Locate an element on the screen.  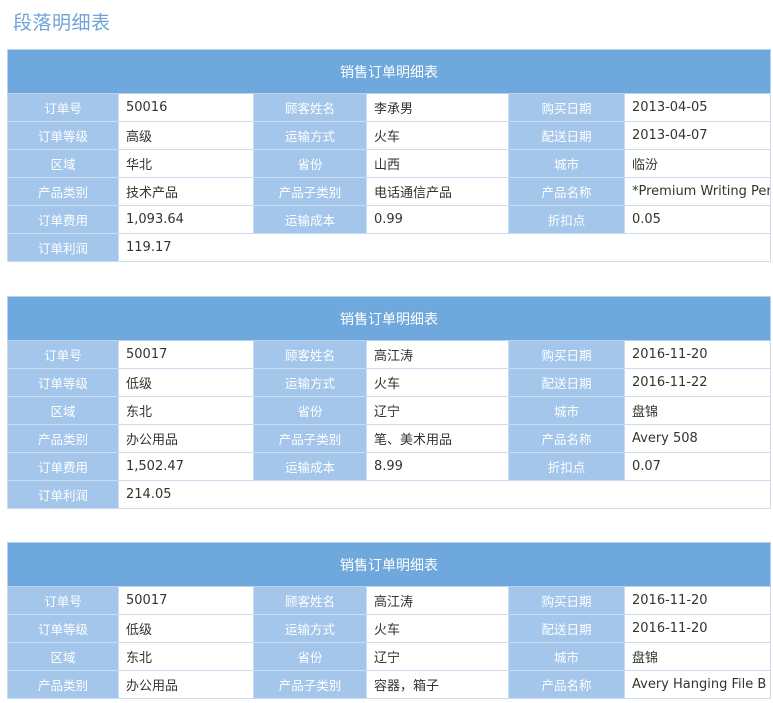
profit-label: 订单利润 is located at coordinates (63, 494).